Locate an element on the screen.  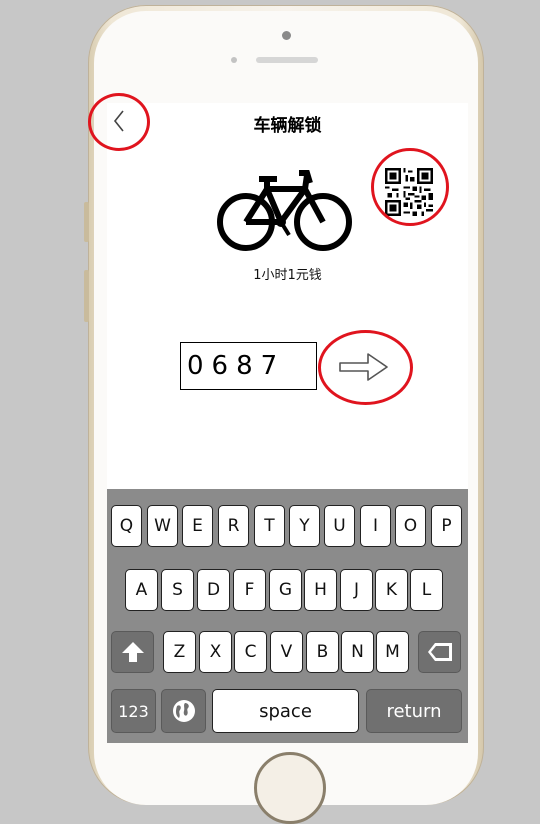
annotation-circle-arrow is located at coordinates (365, 367).